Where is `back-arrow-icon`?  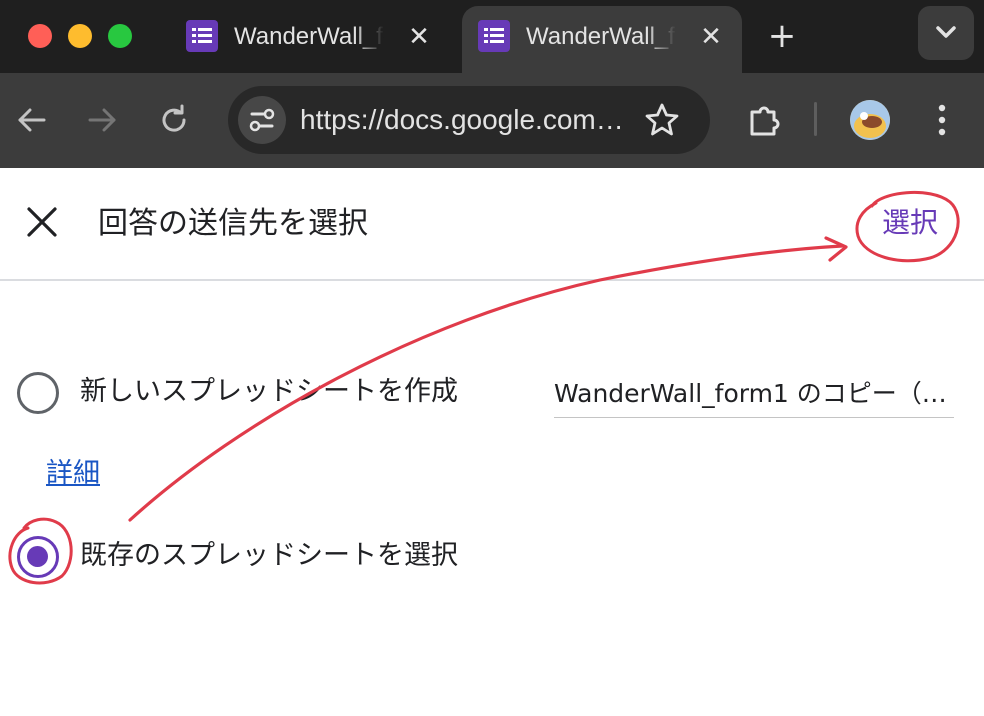 back-arrow-icon is located at coordinates (32, 120).